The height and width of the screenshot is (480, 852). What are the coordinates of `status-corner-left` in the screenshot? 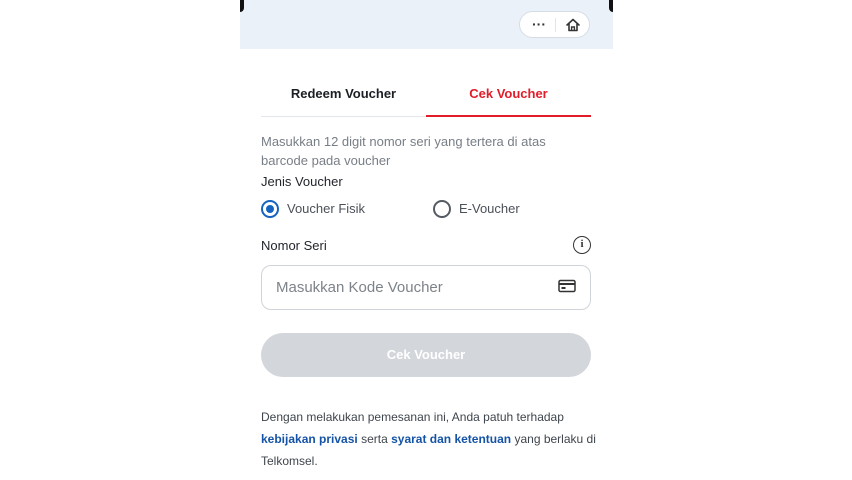 It's located at (242, 6).